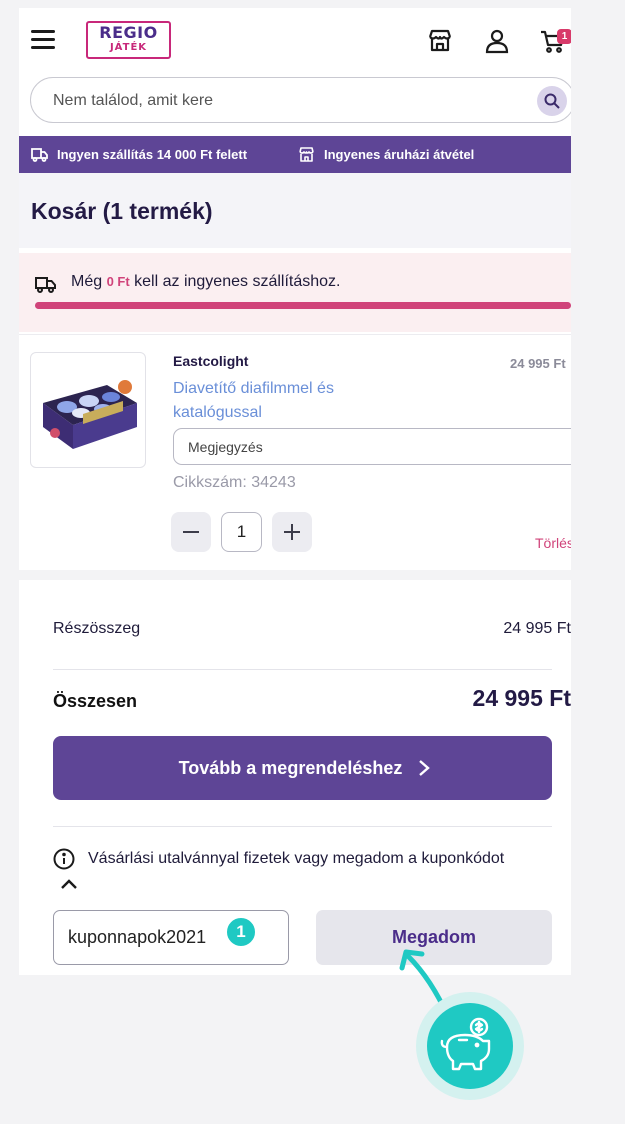 This screenshot has width=625, height=1124. I want to click on logo-top-text: REGIO, so click(128, 32).